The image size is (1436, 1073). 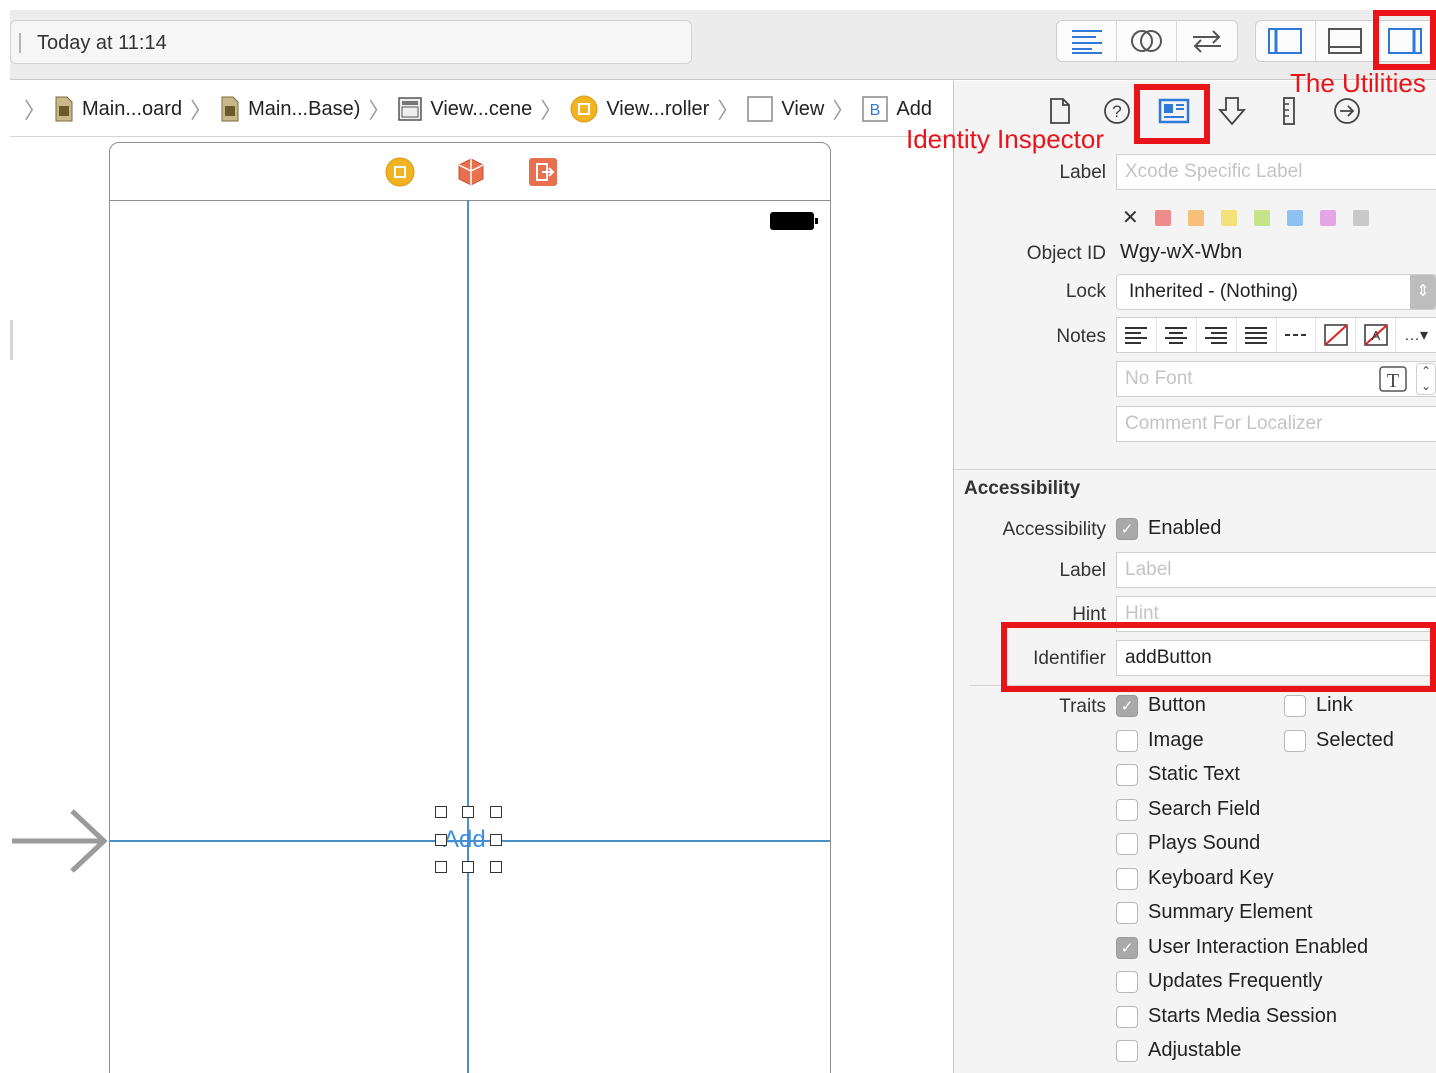 I want to click on checkbox-label: Link, so click(x=1334, y=705).